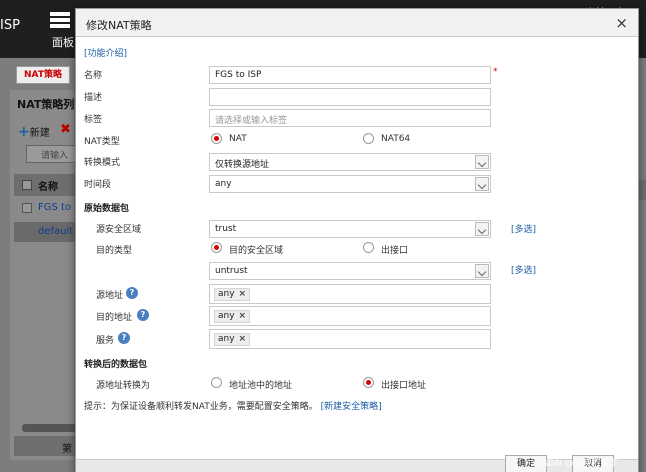  I want to click on time-select: any, so click(350, 184).